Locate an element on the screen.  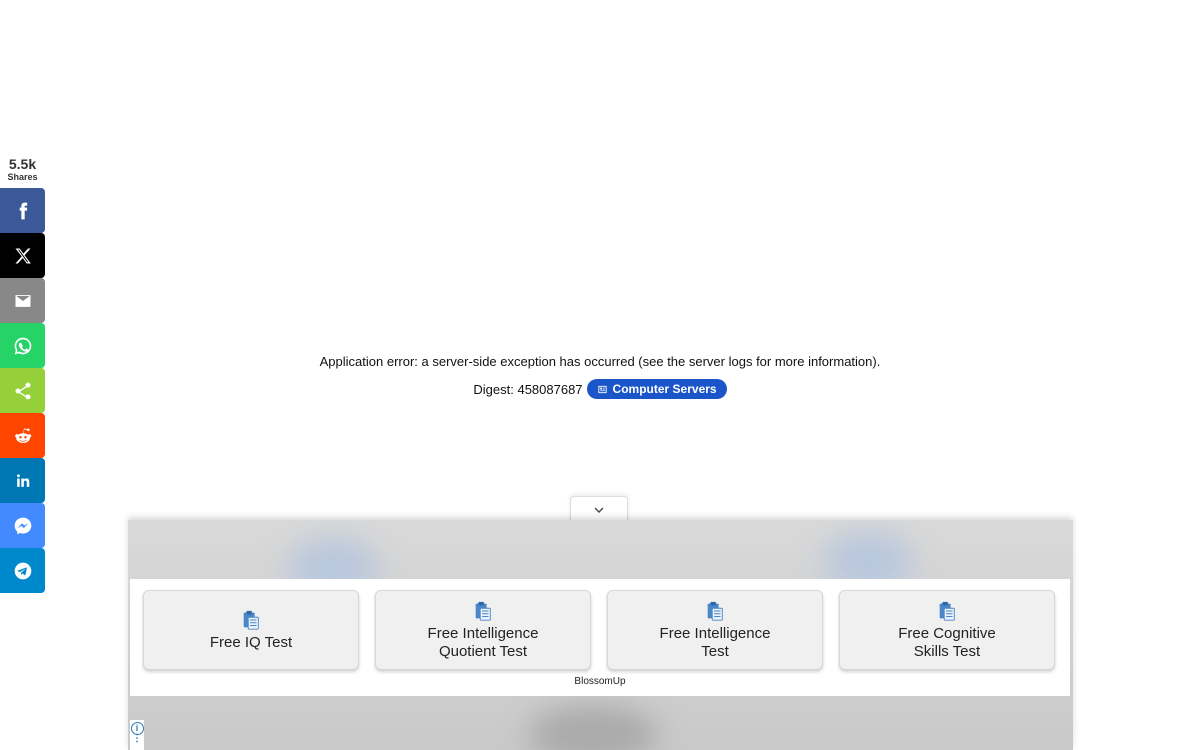
email-icon is located at coordinates (22, 300).